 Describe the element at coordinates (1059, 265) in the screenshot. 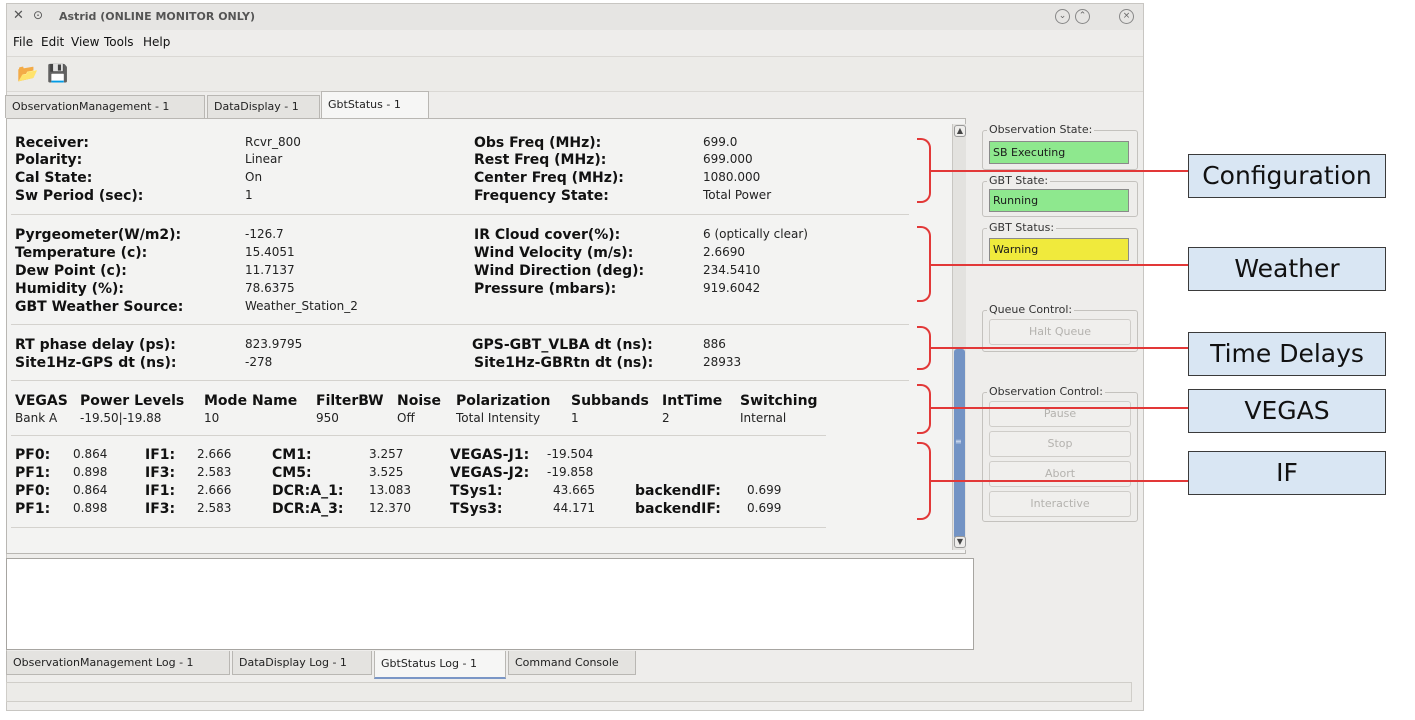

I see `weather-line` at that location.